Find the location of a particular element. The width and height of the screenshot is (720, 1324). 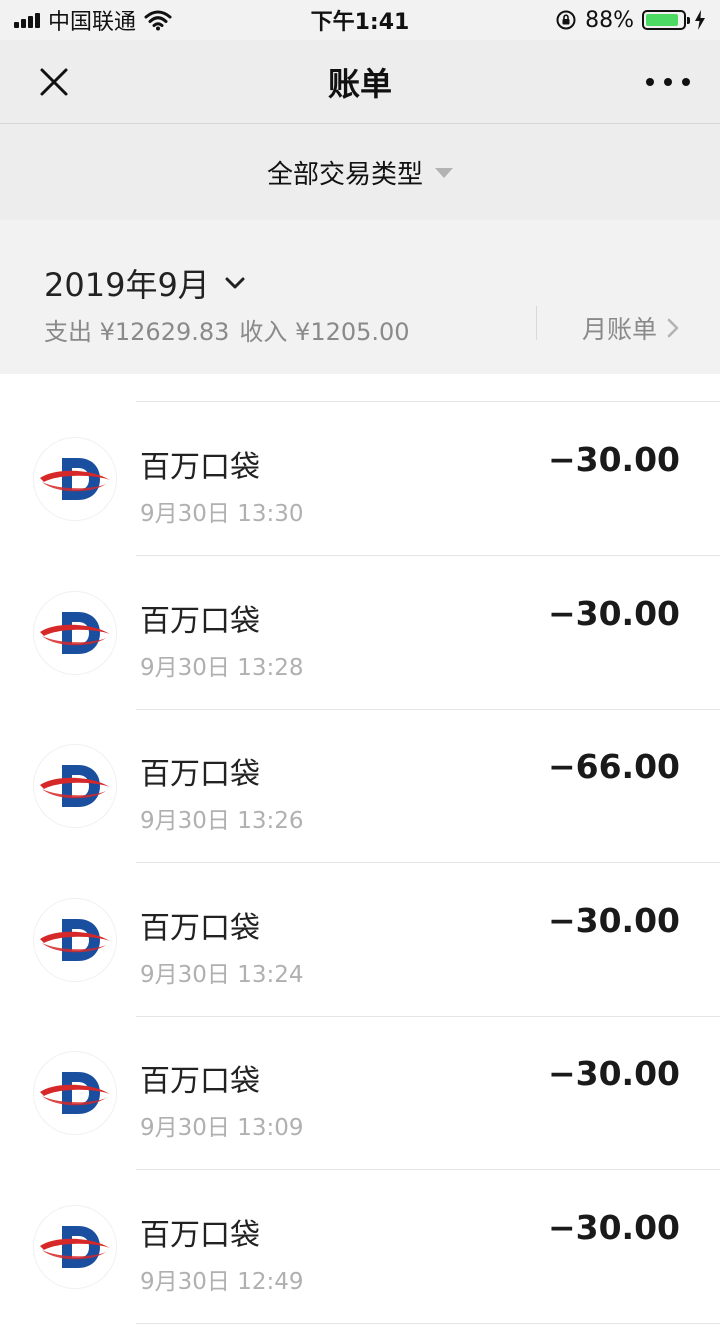

monthly-bill-label: 月账单 is located at coordinates (620, 329).